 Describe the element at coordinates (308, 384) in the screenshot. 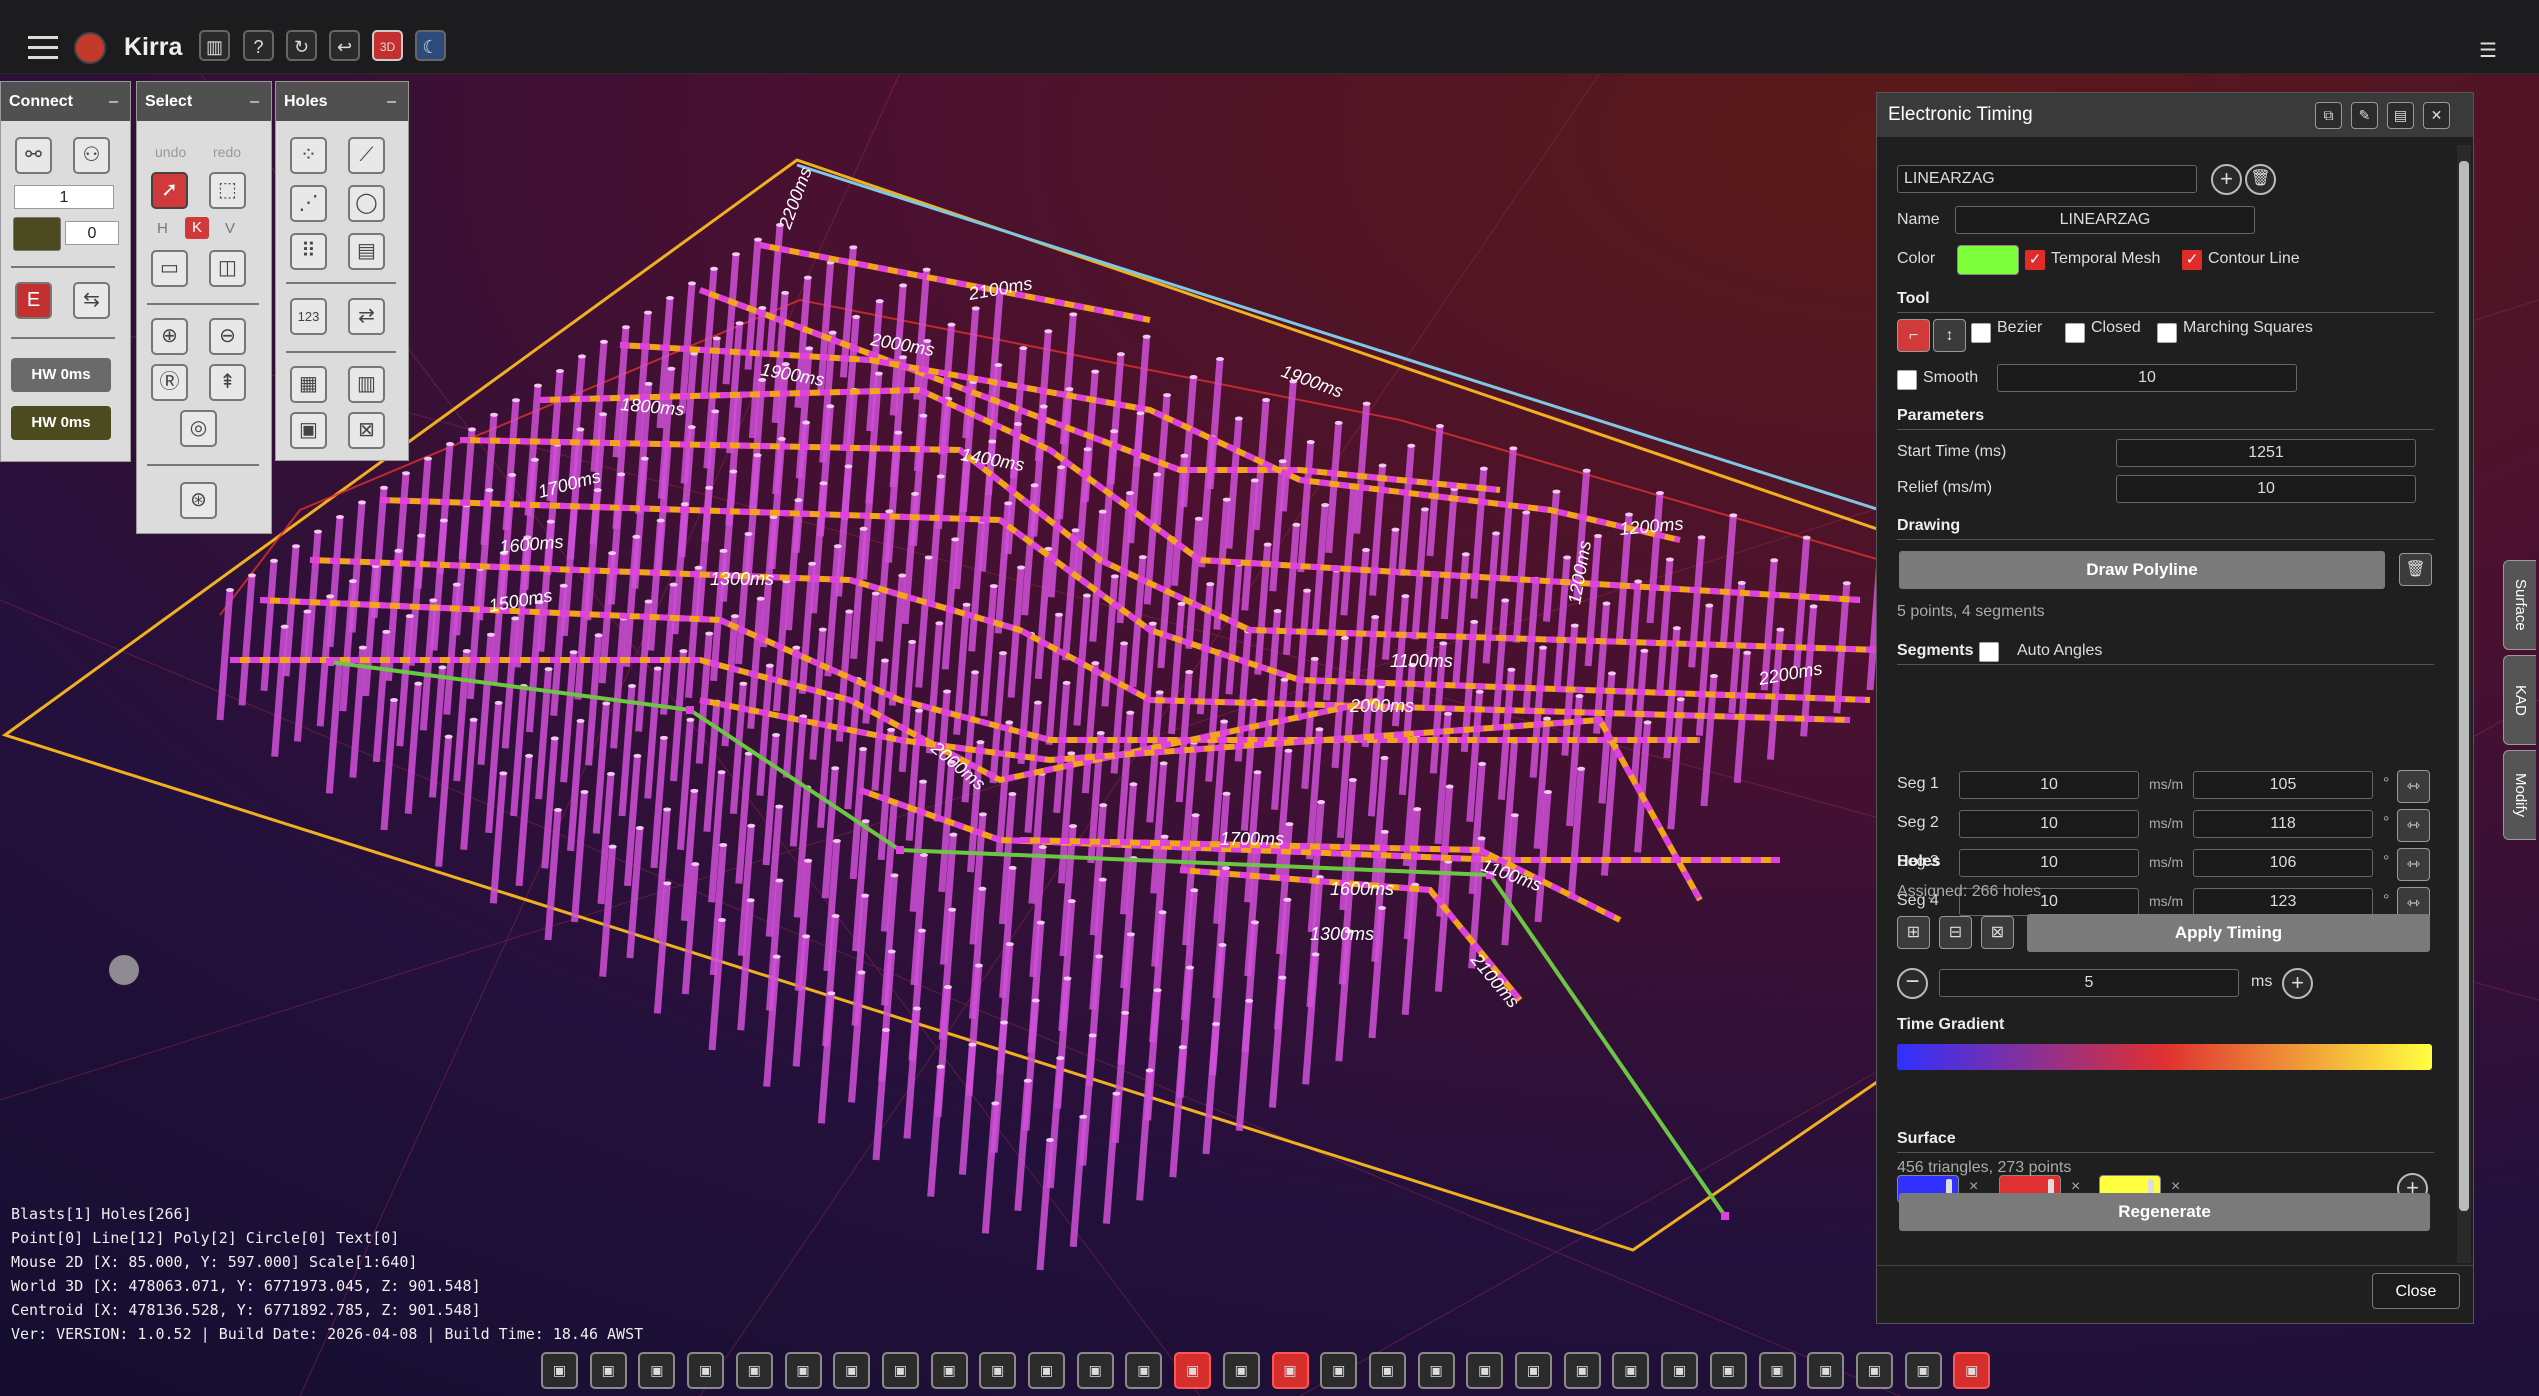

I see `table-icon: ▦` at that location.